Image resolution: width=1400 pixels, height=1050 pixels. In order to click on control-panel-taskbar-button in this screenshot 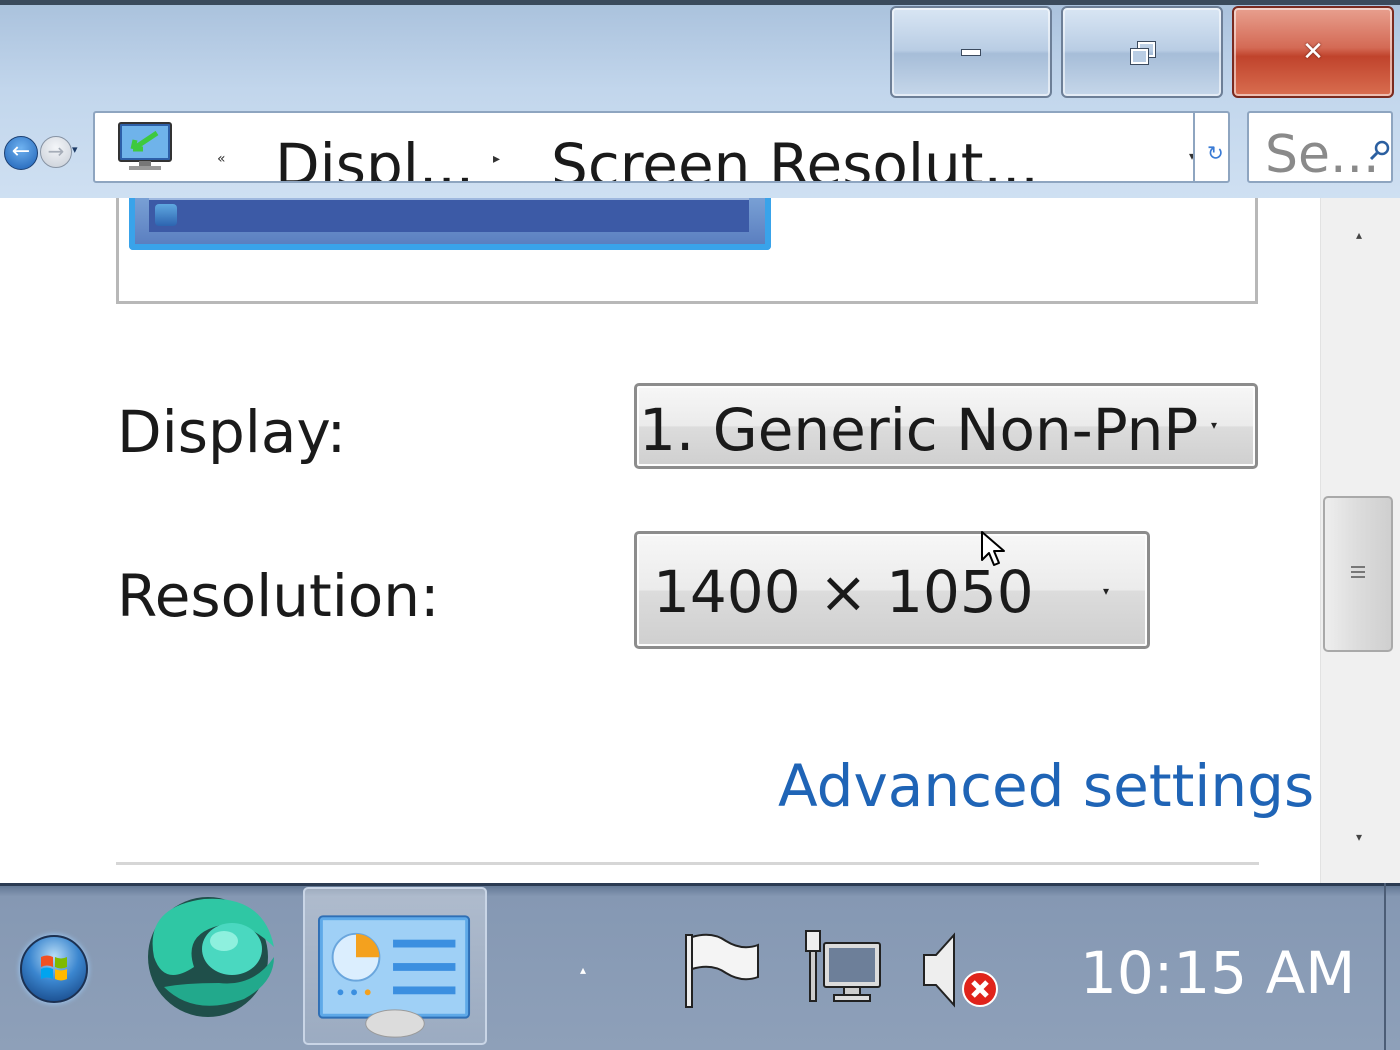, I will do `click(395, 966)`.